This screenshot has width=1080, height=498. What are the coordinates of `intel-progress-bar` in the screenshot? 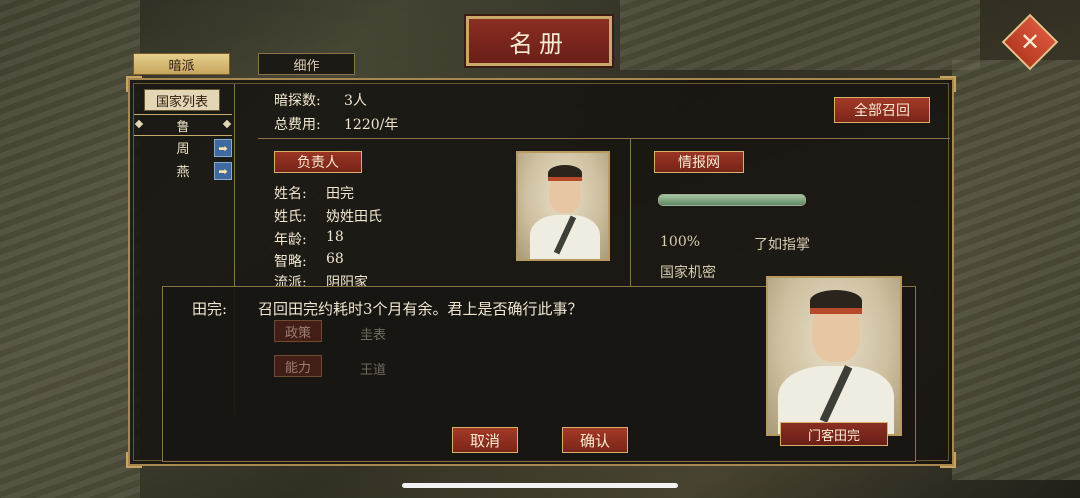 It's located at (732, 200).